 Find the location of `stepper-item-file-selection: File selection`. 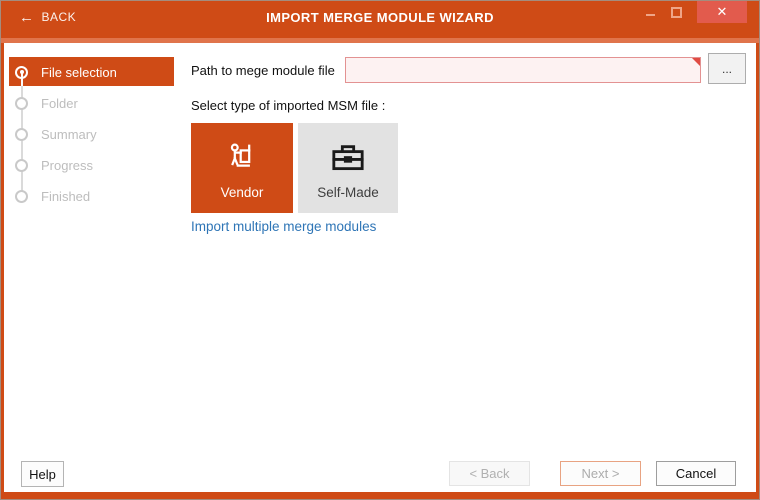

stepper-item-file-selection: File selection is located at coordinates (91, 72).